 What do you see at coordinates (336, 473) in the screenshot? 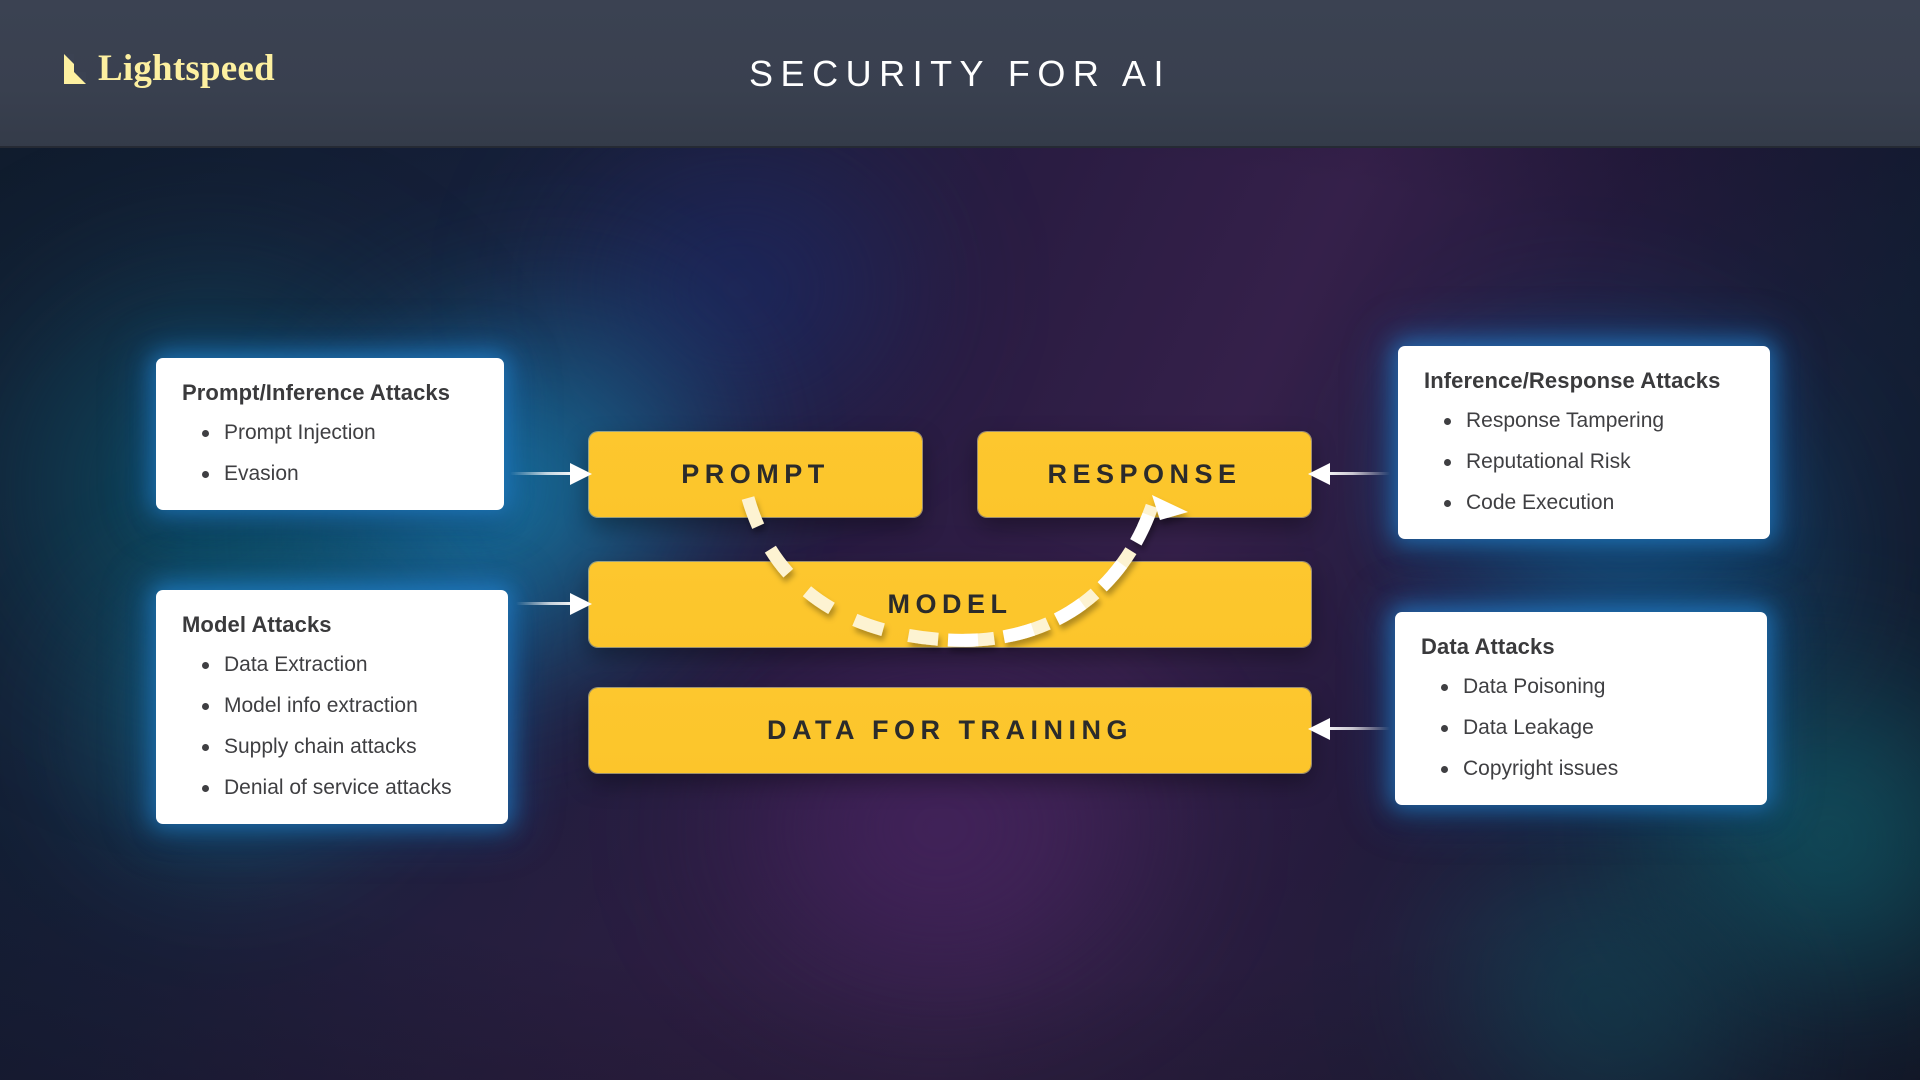
I see `list-item: Evasion` at bounding box center [336, 473].